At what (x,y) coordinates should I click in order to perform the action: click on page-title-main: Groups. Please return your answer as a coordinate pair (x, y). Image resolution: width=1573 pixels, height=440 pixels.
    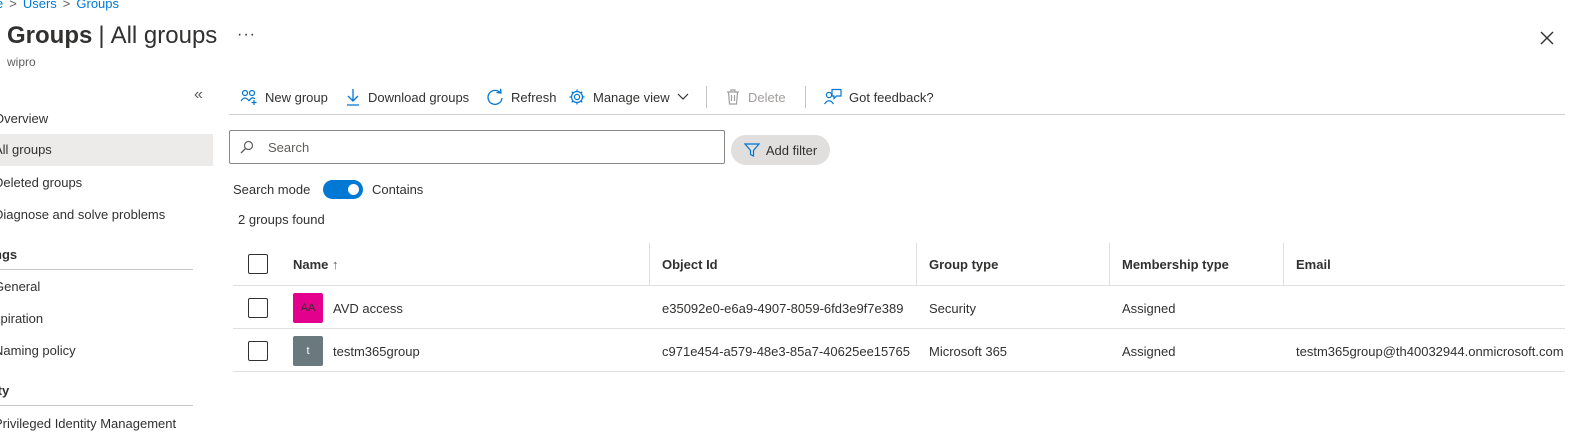
    Looking at the image, I should click on (50, 35).